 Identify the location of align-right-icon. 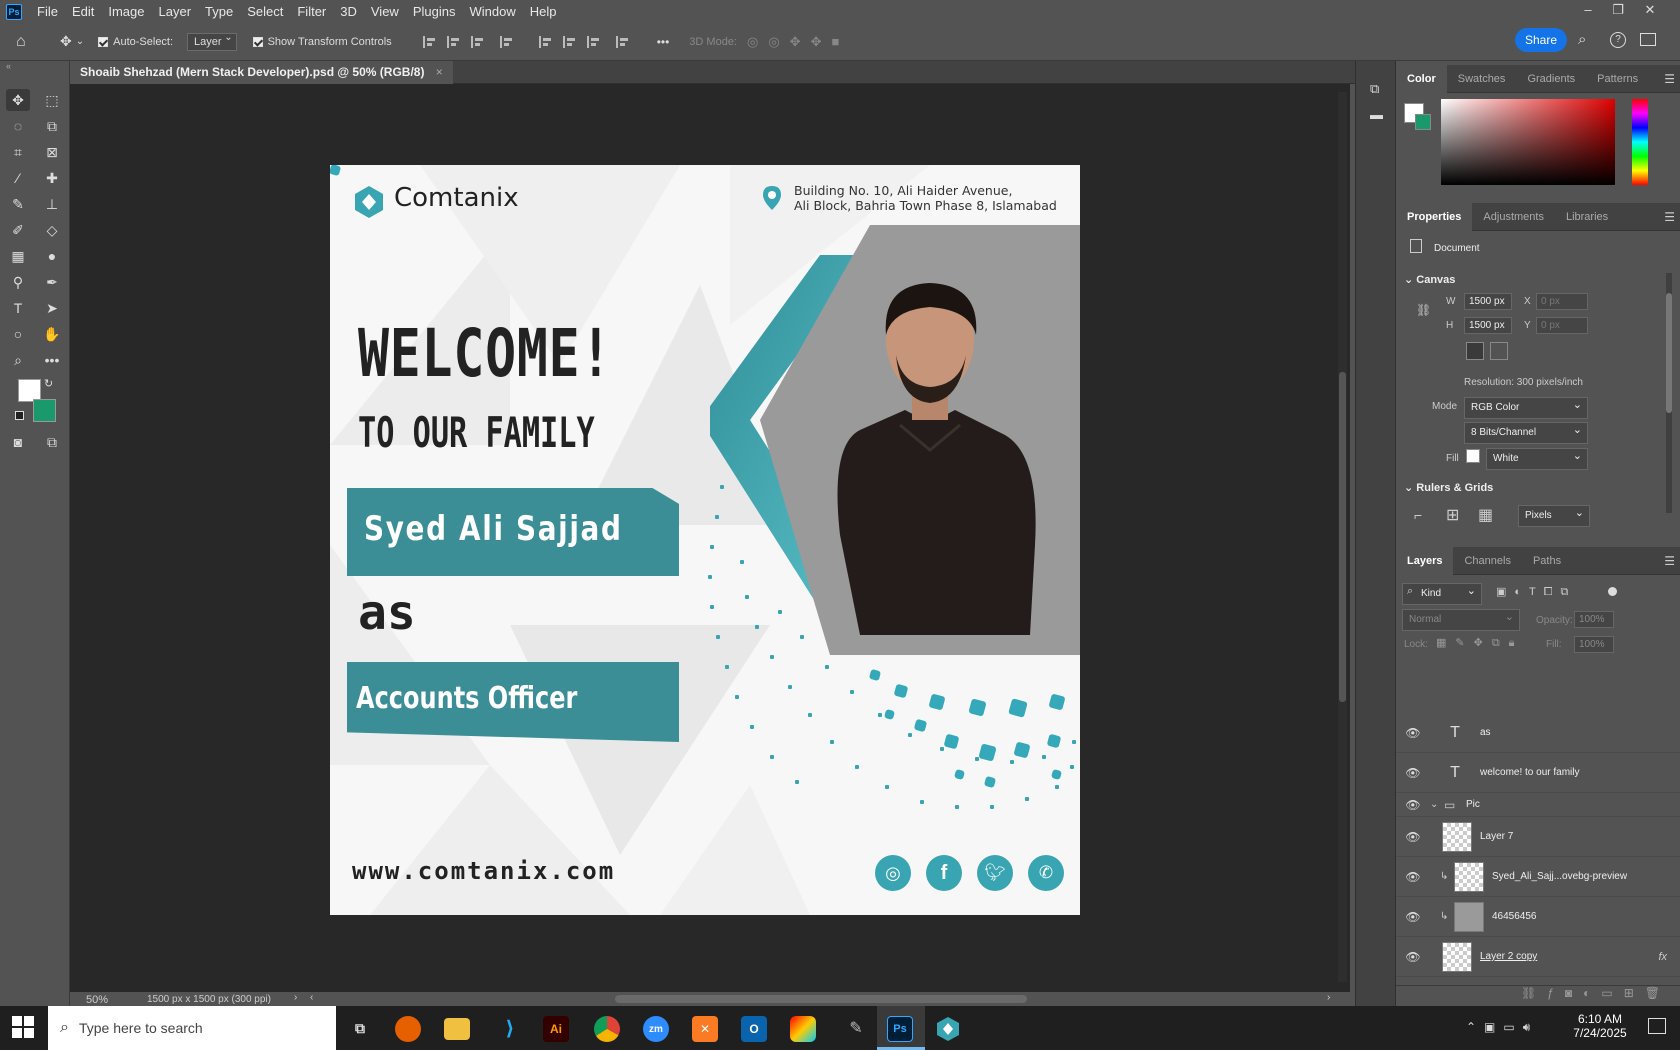
(477, 41).